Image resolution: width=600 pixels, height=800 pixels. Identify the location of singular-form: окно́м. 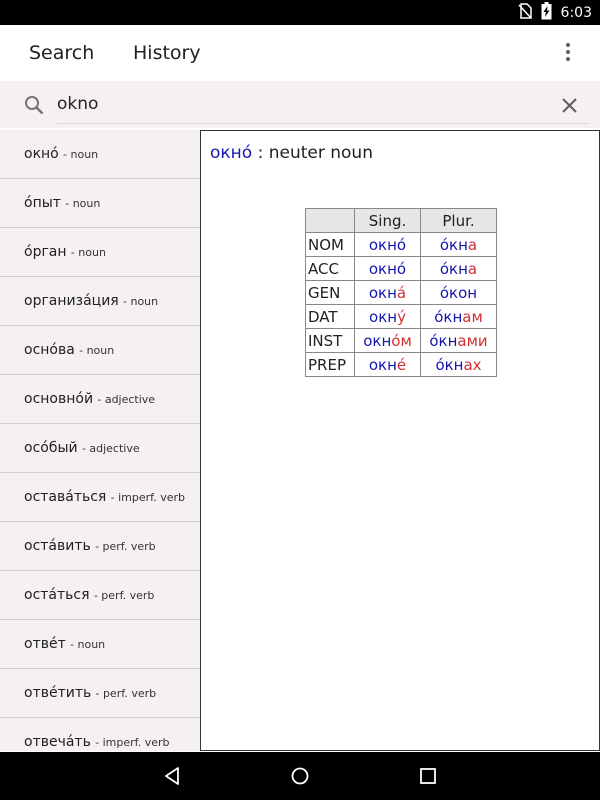
(387, 340).